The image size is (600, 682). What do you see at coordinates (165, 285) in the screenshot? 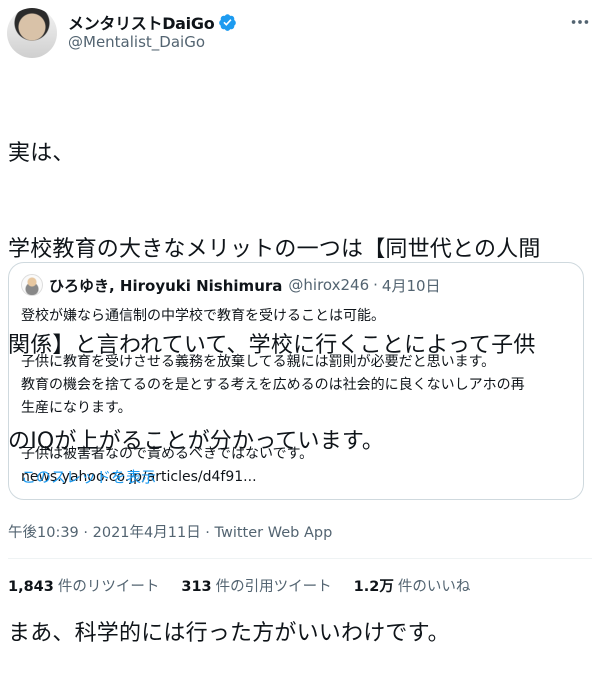
I see `quoted-author-name: ひろゆき, Hiroyuki Nishimura` at bounding box center [165, 285].